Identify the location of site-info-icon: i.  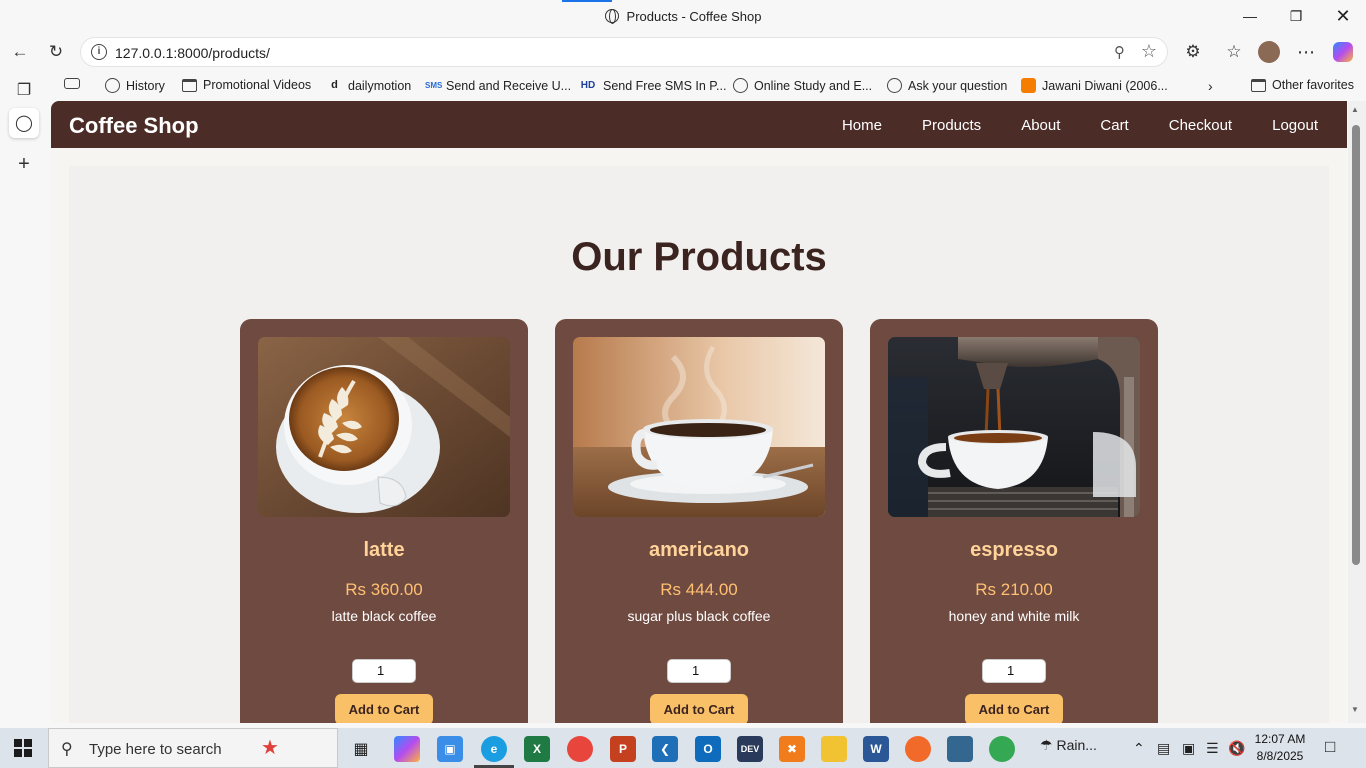
(99, 52).